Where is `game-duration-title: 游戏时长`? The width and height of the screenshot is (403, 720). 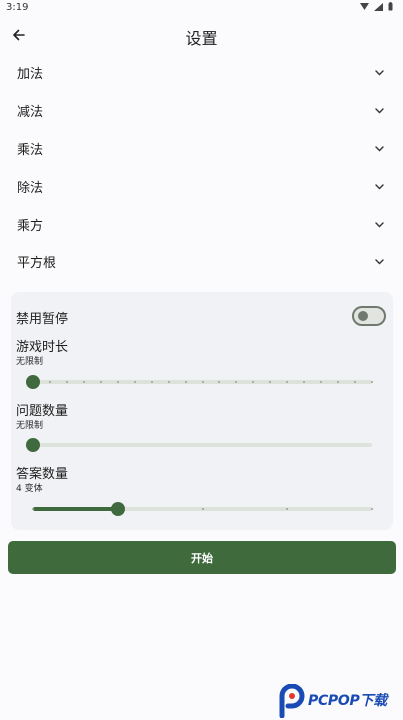
game-duration-title: 游戏时长 is located at coordinates (42, 347).